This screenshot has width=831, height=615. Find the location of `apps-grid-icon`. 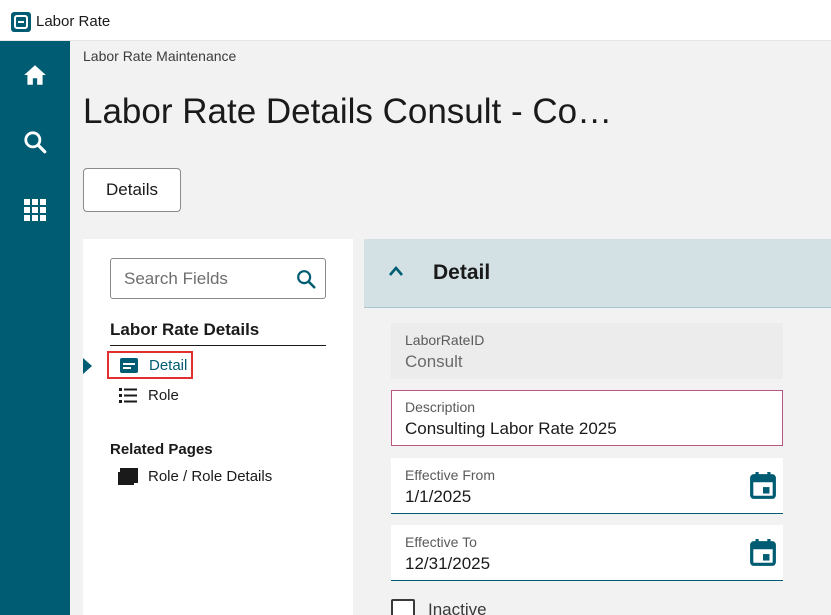

apps-grid-icon is located at coordinates (35, 210).